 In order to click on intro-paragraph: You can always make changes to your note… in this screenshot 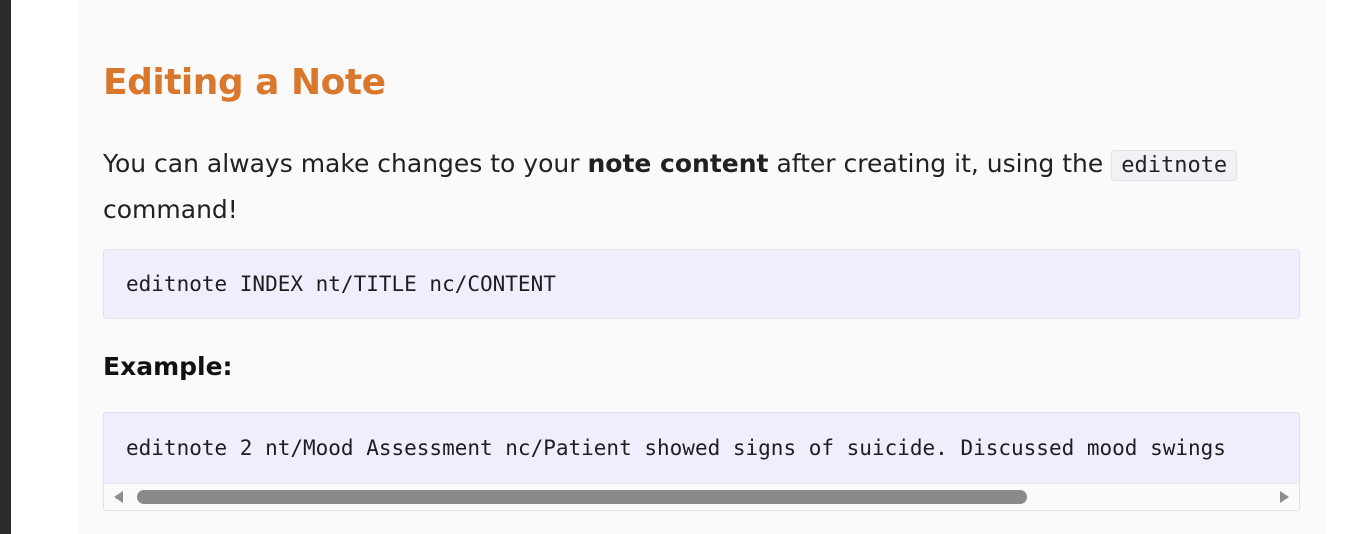, I will do `click(678, 187)`.